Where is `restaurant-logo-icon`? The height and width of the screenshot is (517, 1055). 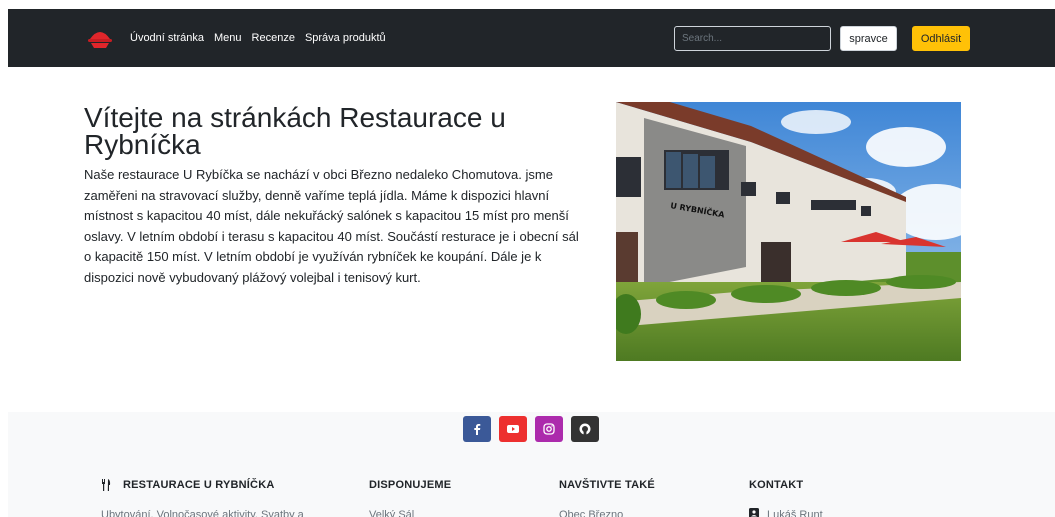
restaurant-logo-icon is located at coordinates (100, 38).